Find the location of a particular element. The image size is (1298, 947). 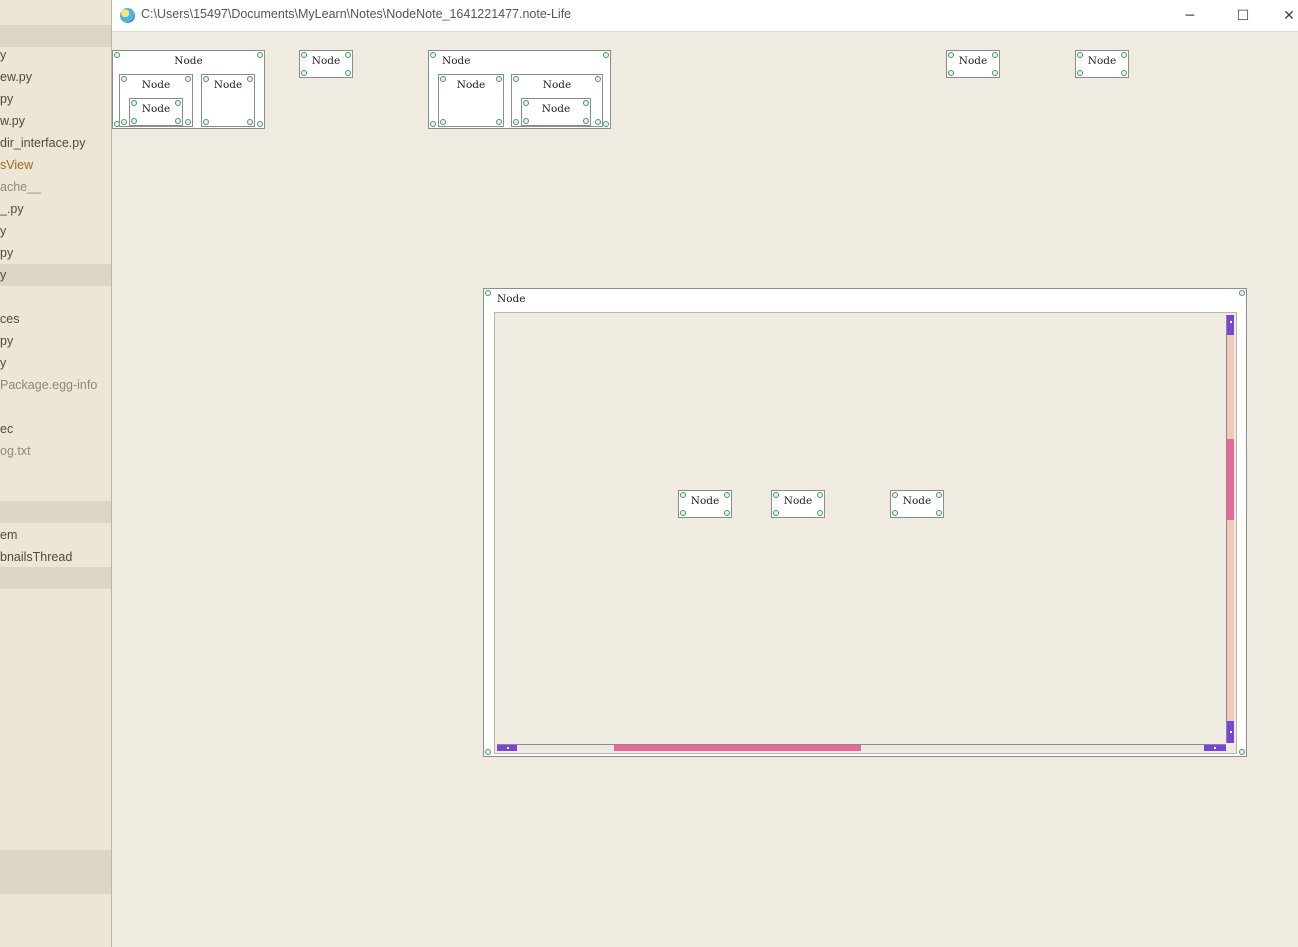

tree-item: bnailsThread is located at coordinates (55, 557).